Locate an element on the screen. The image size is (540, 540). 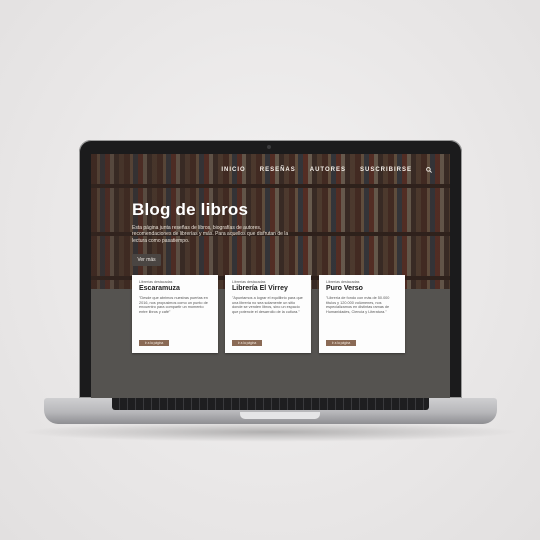
keyboard-edge is located at coordinates (270, 404).